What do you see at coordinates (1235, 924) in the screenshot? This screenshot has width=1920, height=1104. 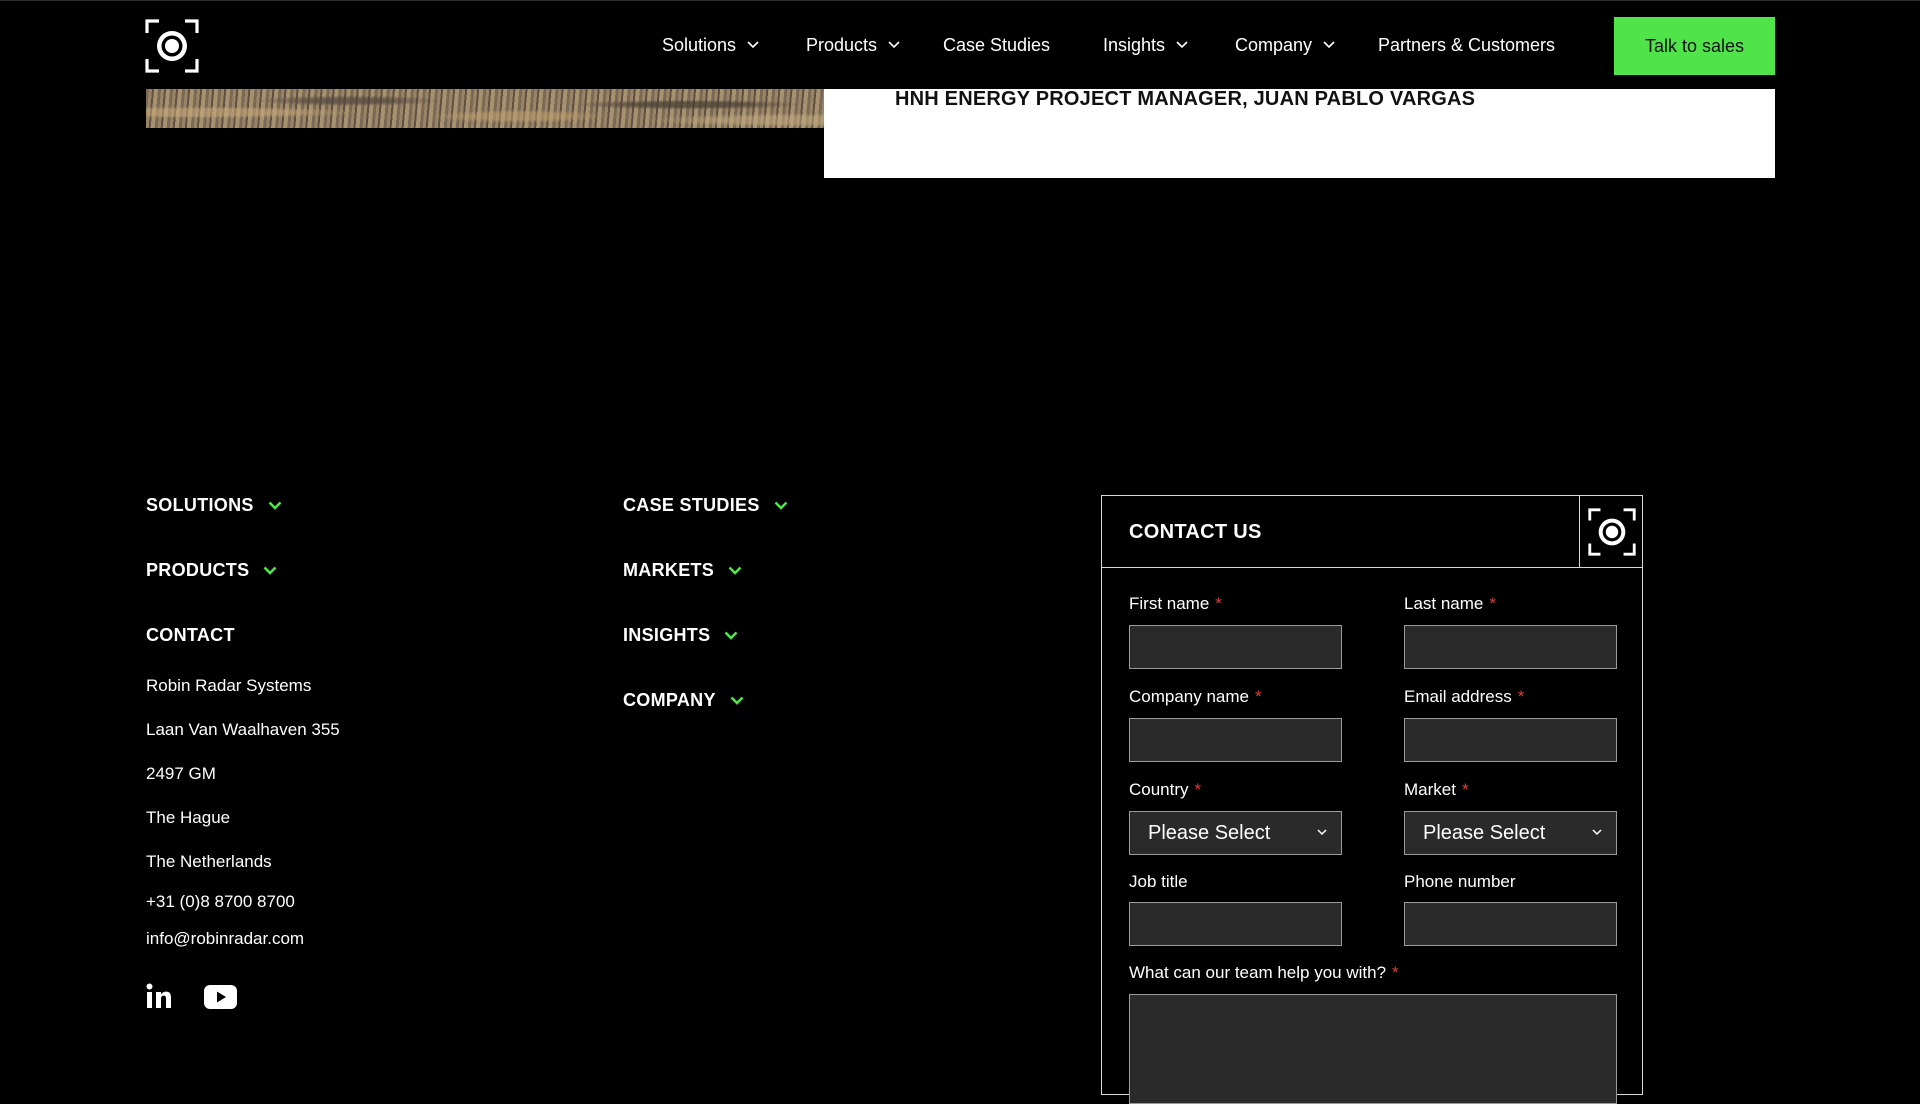 I see `job-title-input` at bounding box center [1235, 924].